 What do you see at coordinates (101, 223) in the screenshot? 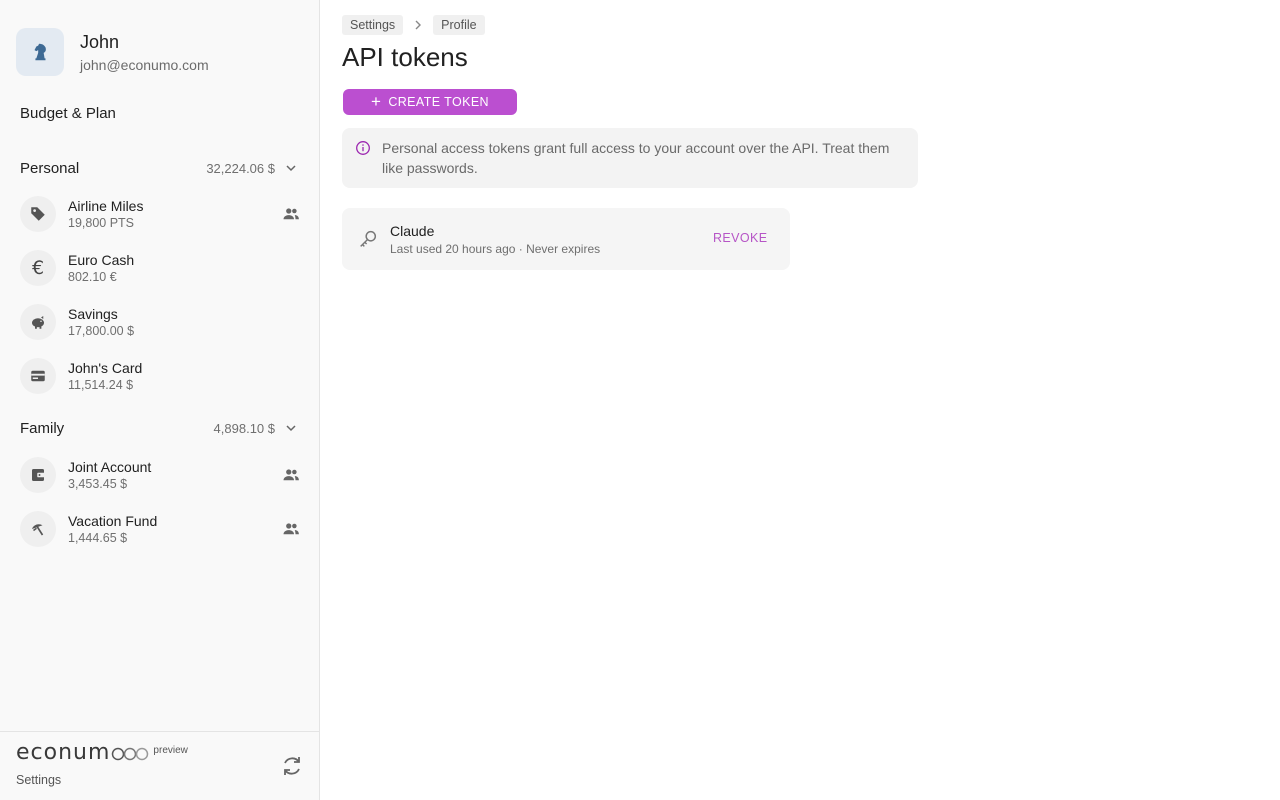
I see `account-balance: 19,800 PTS` at bounding box center [101, 223].